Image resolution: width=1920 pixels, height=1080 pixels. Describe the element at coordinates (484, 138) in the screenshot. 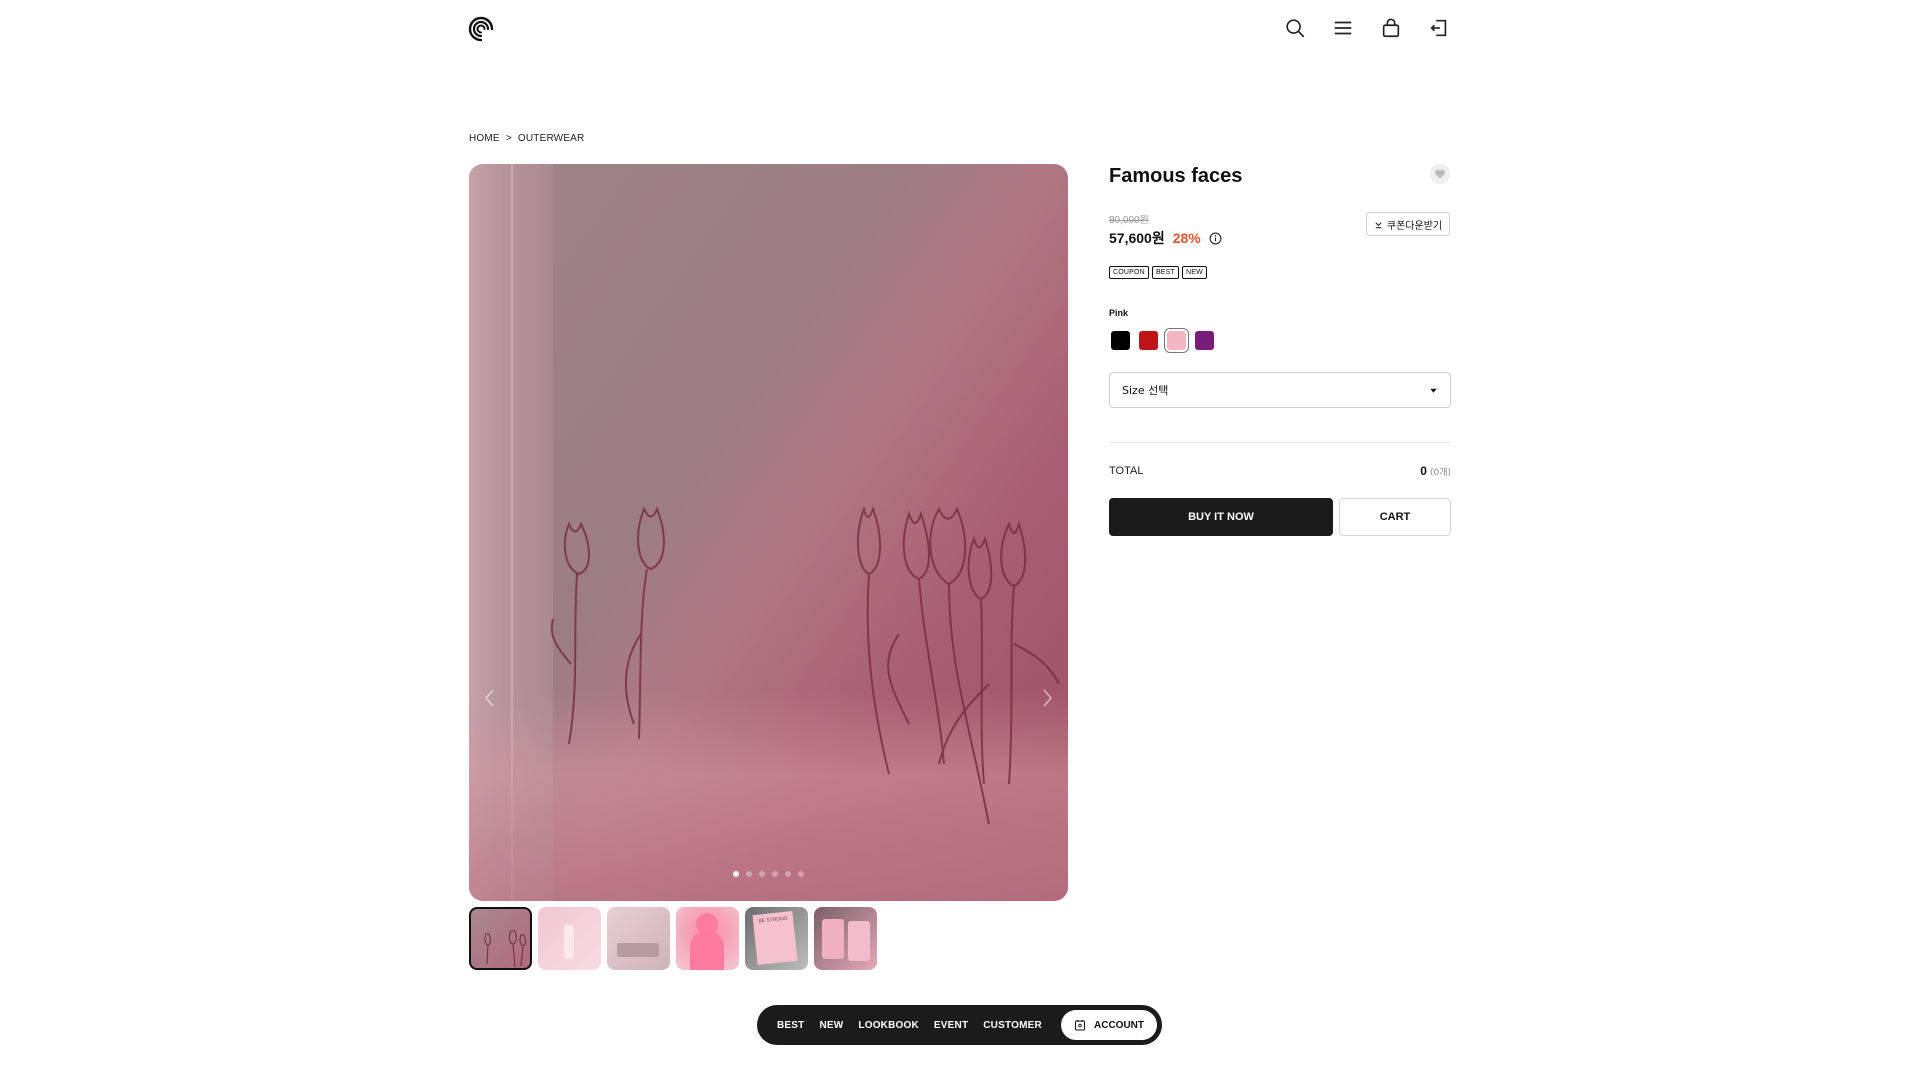

I see `breadcrumb-home: HOME` at that location.